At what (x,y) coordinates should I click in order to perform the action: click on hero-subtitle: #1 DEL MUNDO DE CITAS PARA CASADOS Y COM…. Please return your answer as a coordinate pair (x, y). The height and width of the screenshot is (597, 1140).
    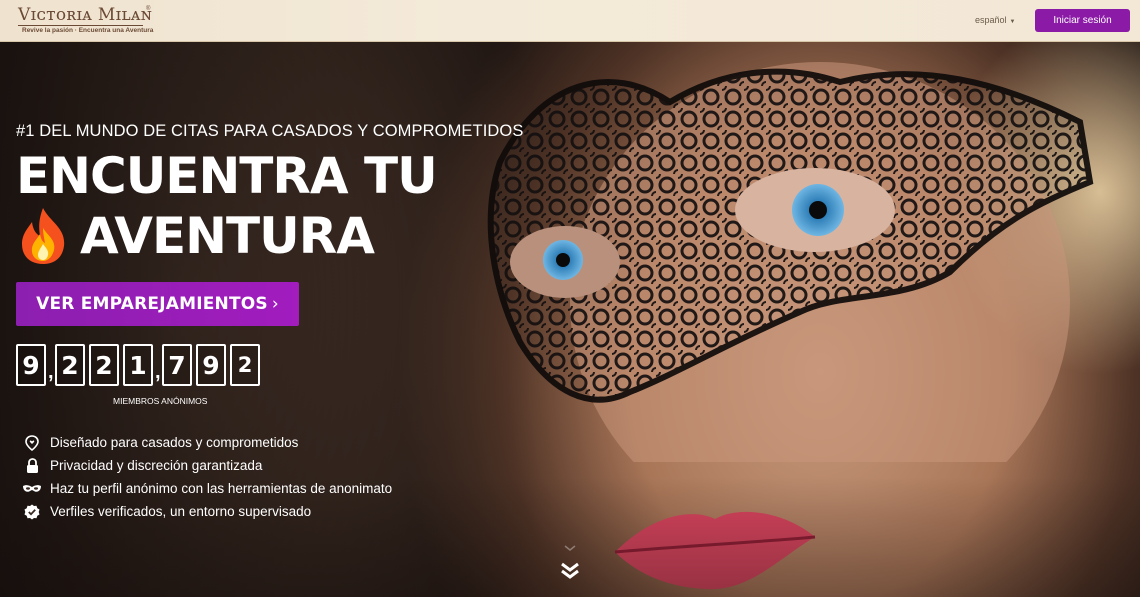
    Looking at the image, I should click on (270, 131).